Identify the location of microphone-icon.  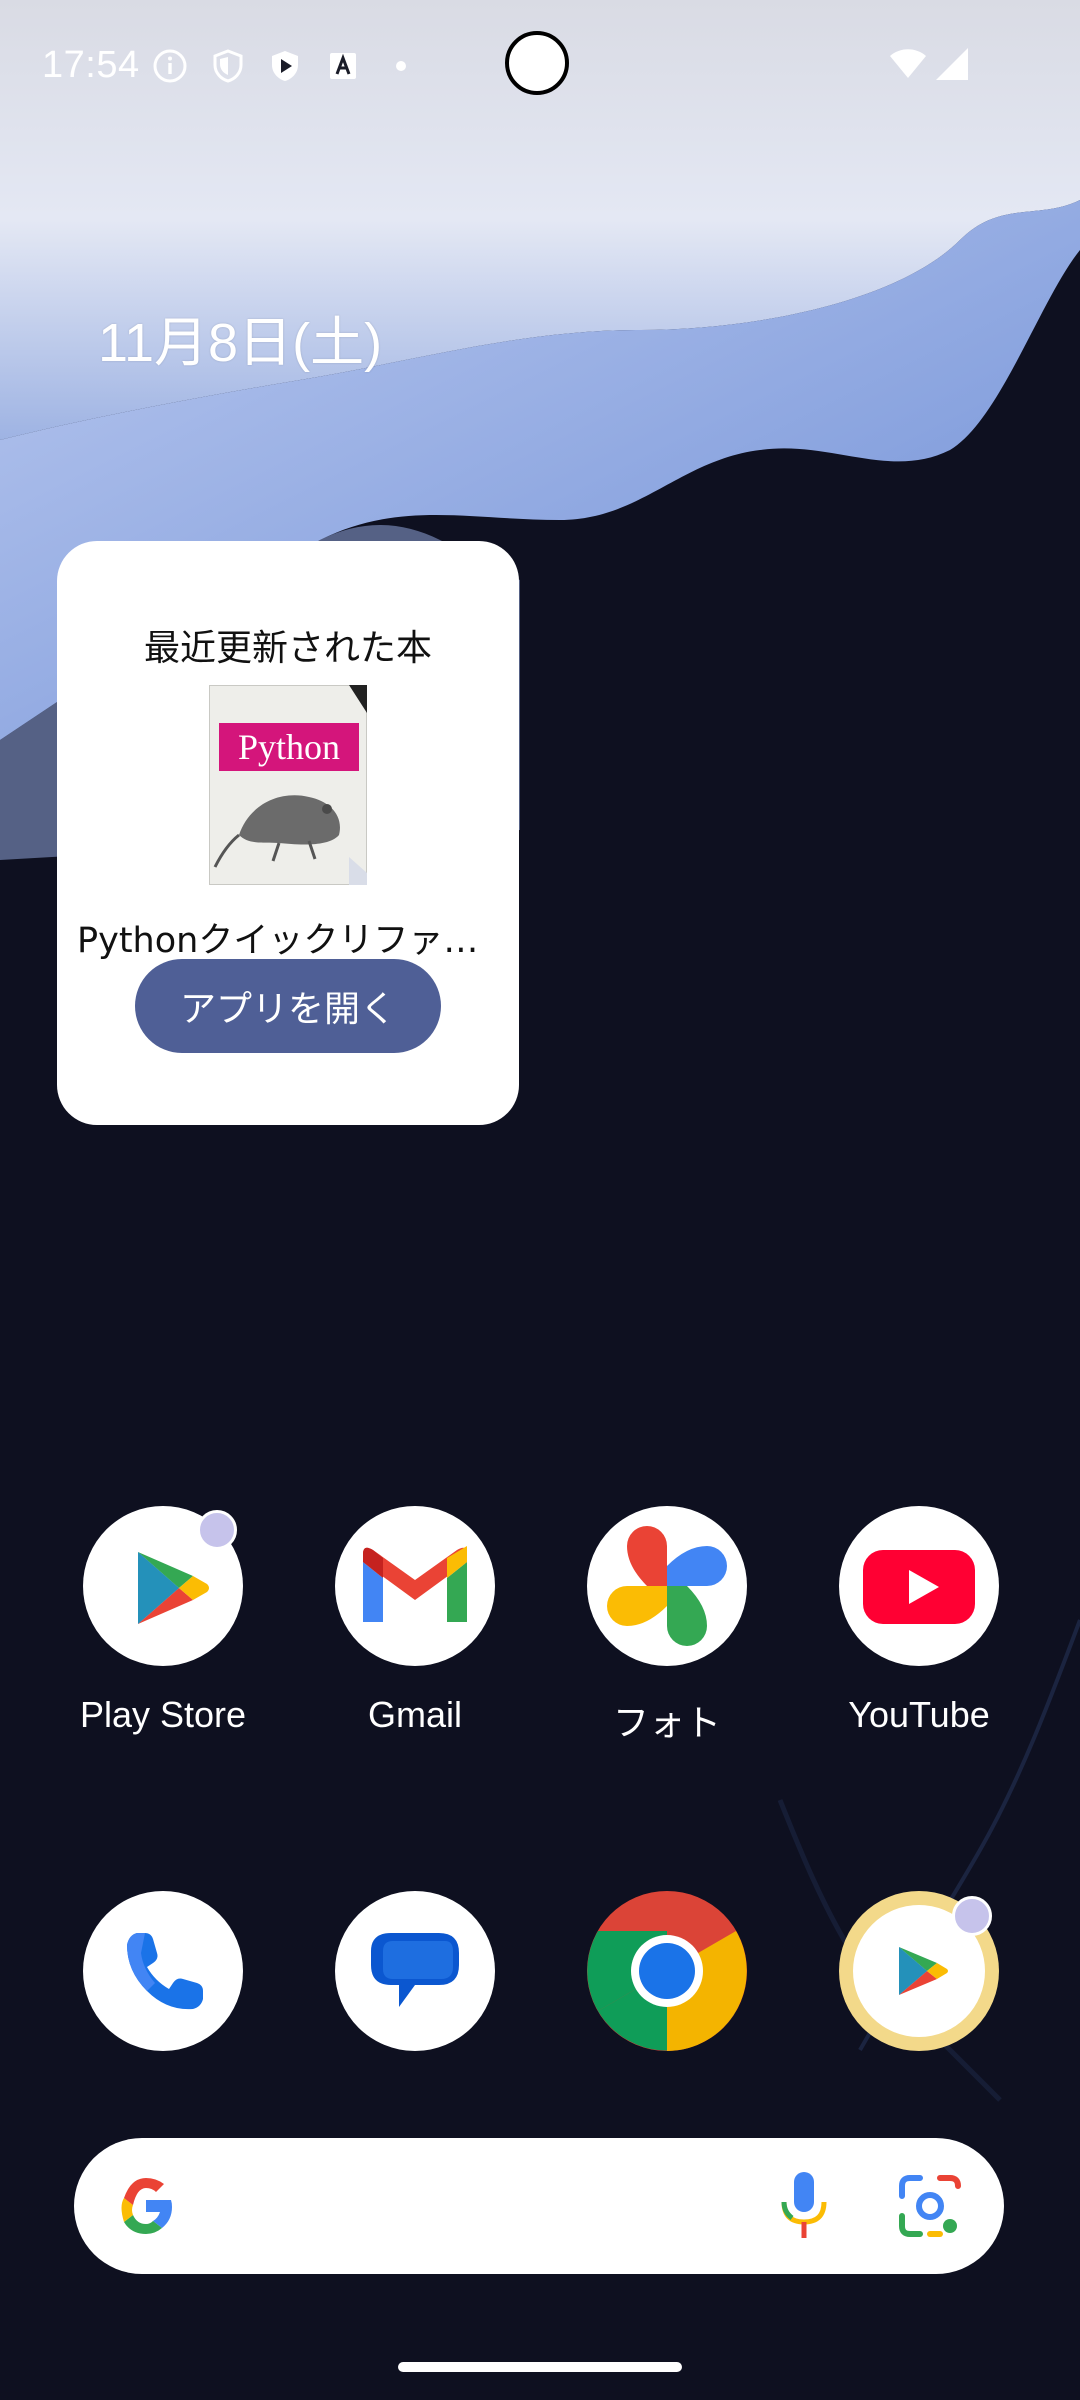
(804, 2206).